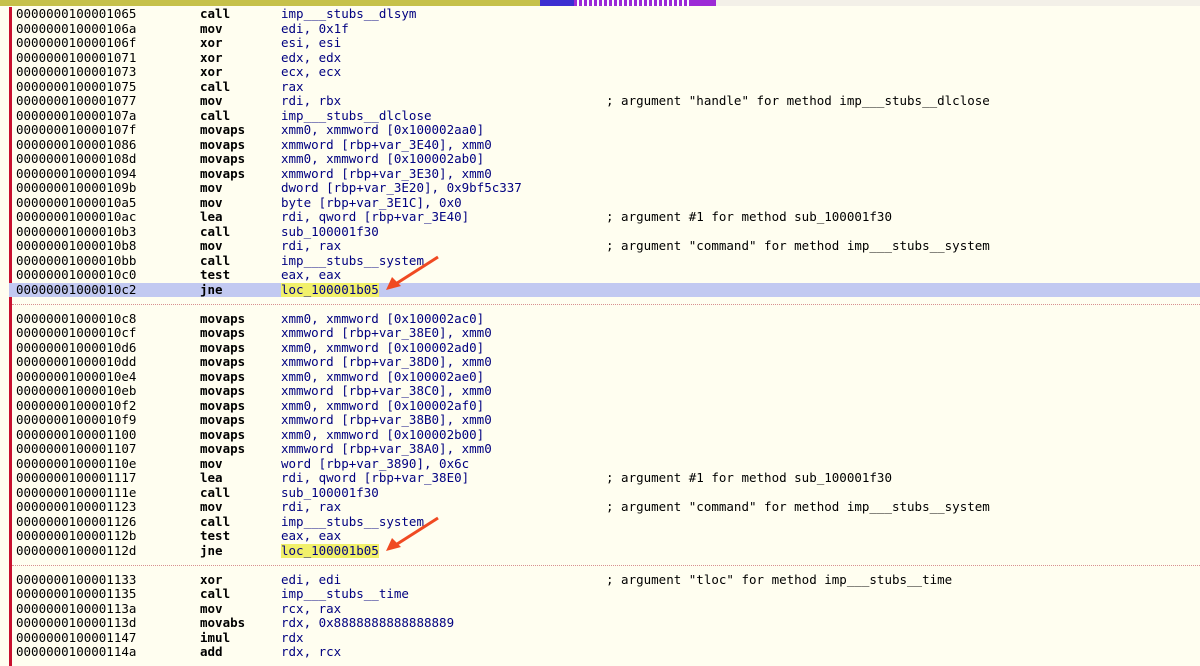 The height and width of the screenshot is (666, 1200). Describe the element at coordinates (600, 3) in the screenshot. I see `navigation-bar` at that location.